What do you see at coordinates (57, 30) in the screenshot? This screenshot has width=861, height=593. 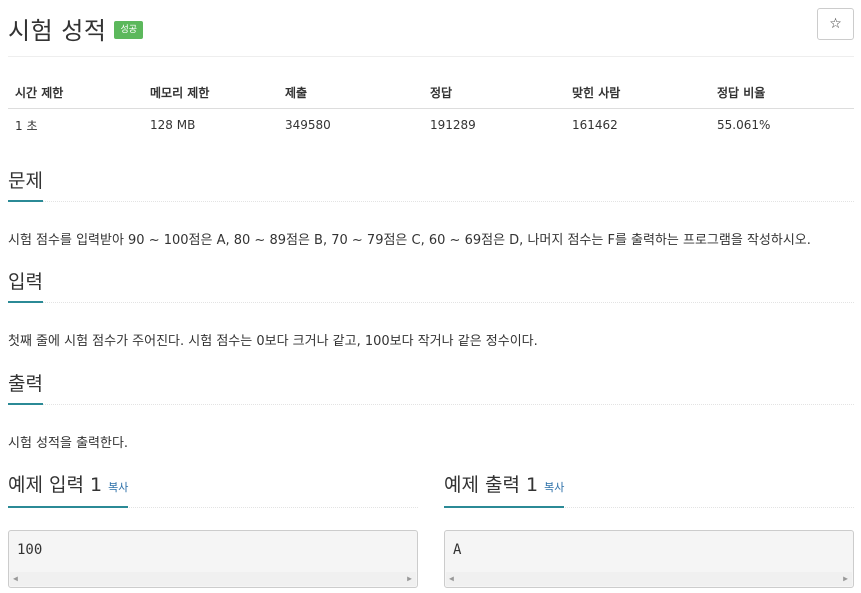 I see `page-title: 시험 성적` at bounding box center [57, 30].